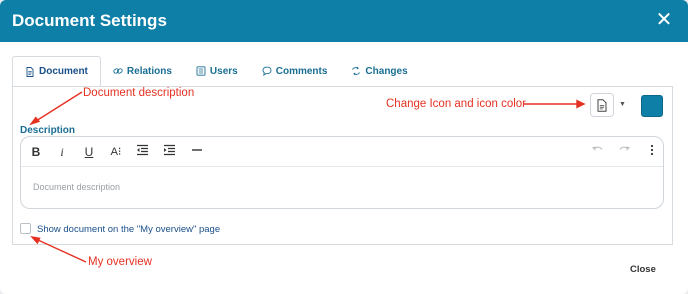 Image resolution: width=688 pixels, height=294 pixels. What do you see at coordinates (201, 71) in the screenshot?
I see `users-list-icon` at bounding box center [201, 71].